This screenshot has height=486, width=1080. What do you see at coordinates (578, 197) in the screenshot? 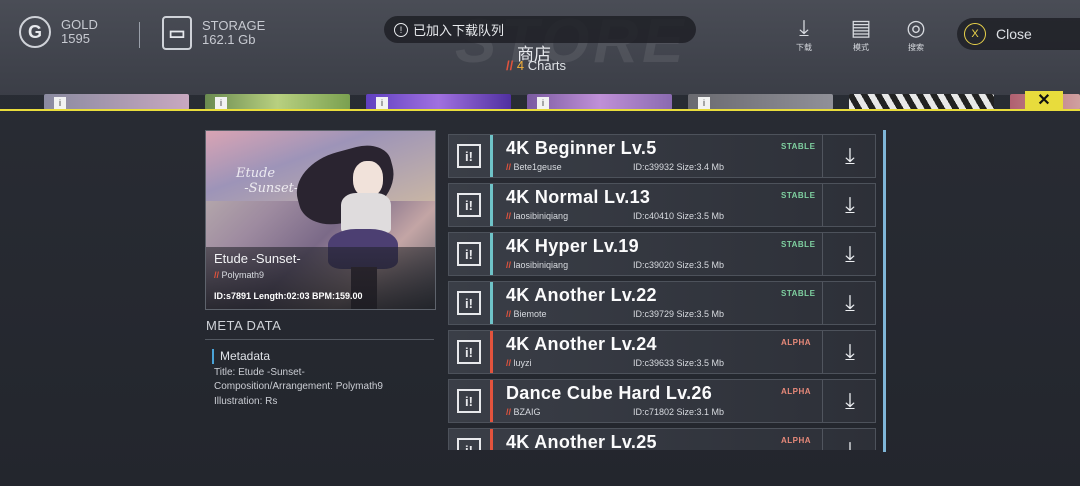
I see `chart-name: 4K Normal Lv.13` at bounding box center [578, 197].